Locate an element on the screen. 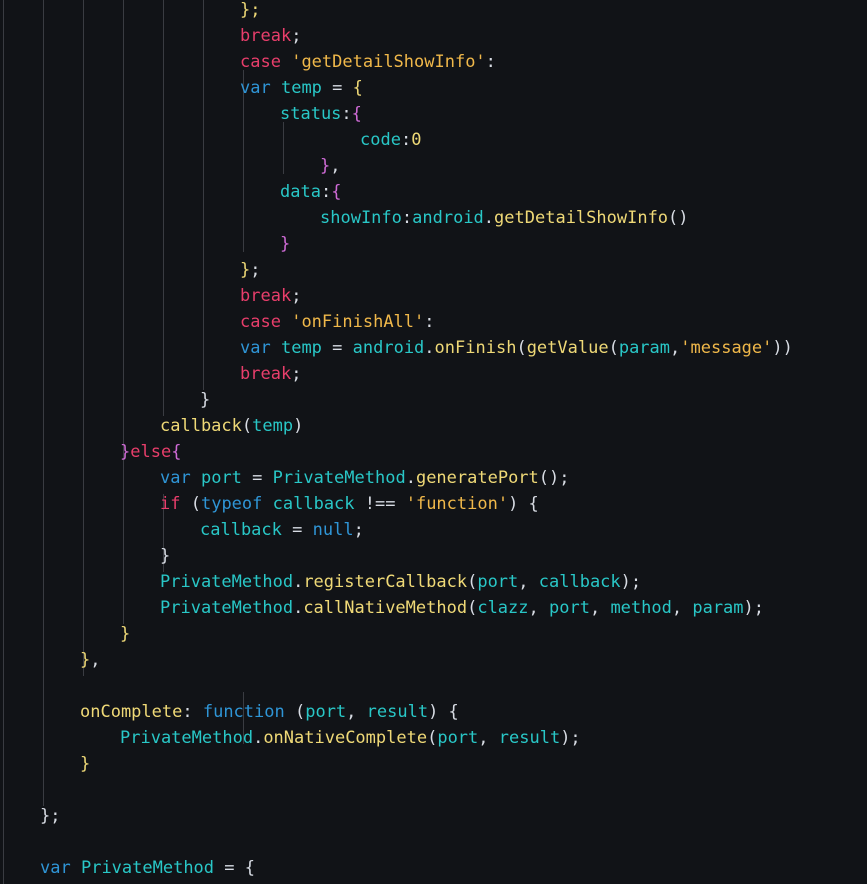  code-token: function is located at coordinates (243, 712).